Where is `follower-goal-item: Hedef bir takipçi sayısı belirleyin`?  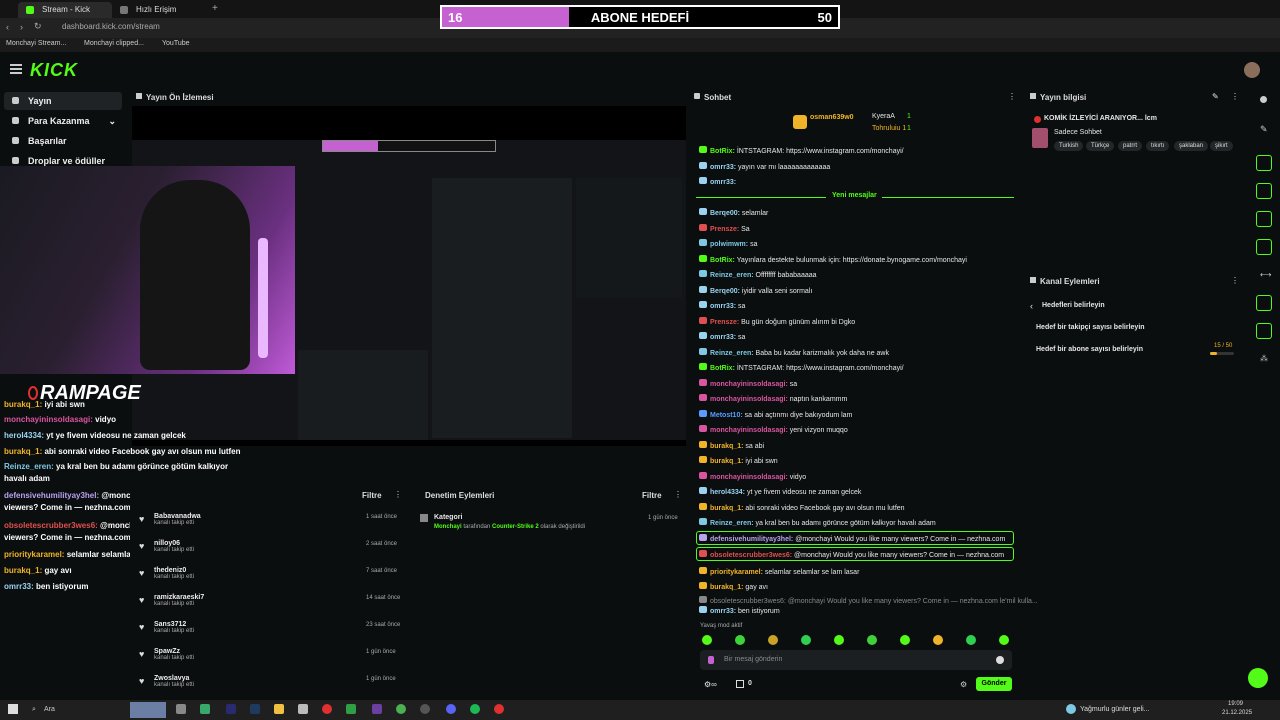
follower-goal-item: Hedef bir takipçi sayısı belirleyin is located at coordinates (1090, 327).